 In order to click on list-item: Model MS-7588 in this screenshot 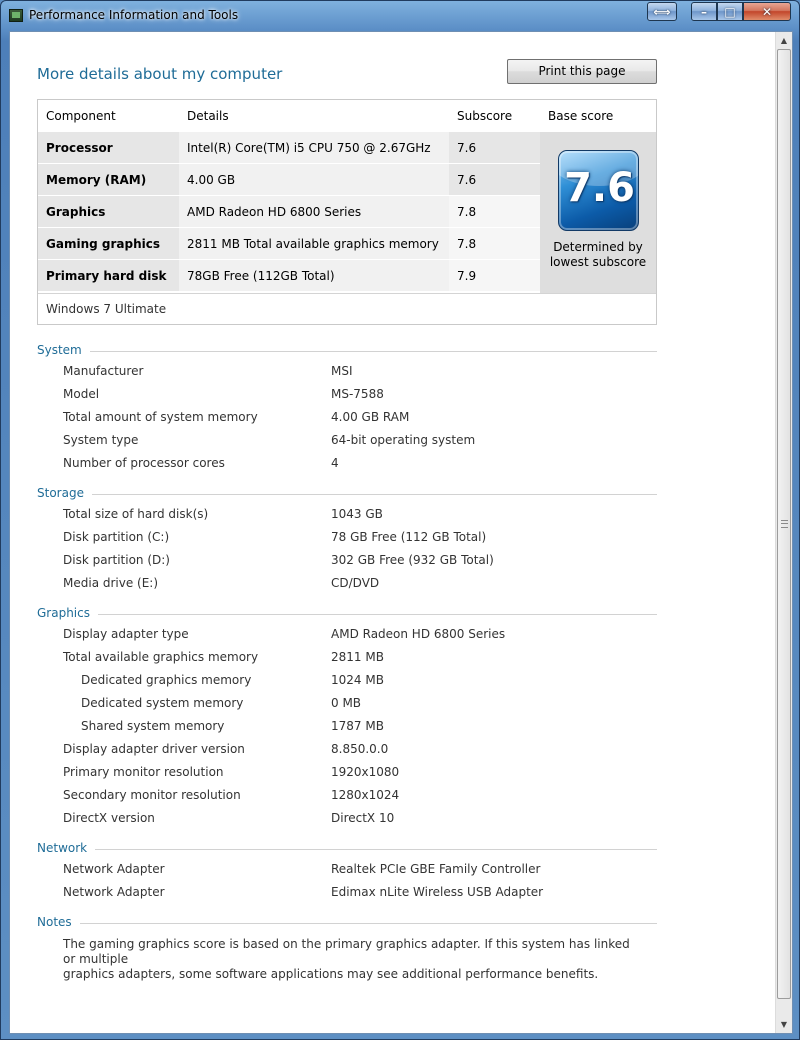, I will do `click(347, 393)`.